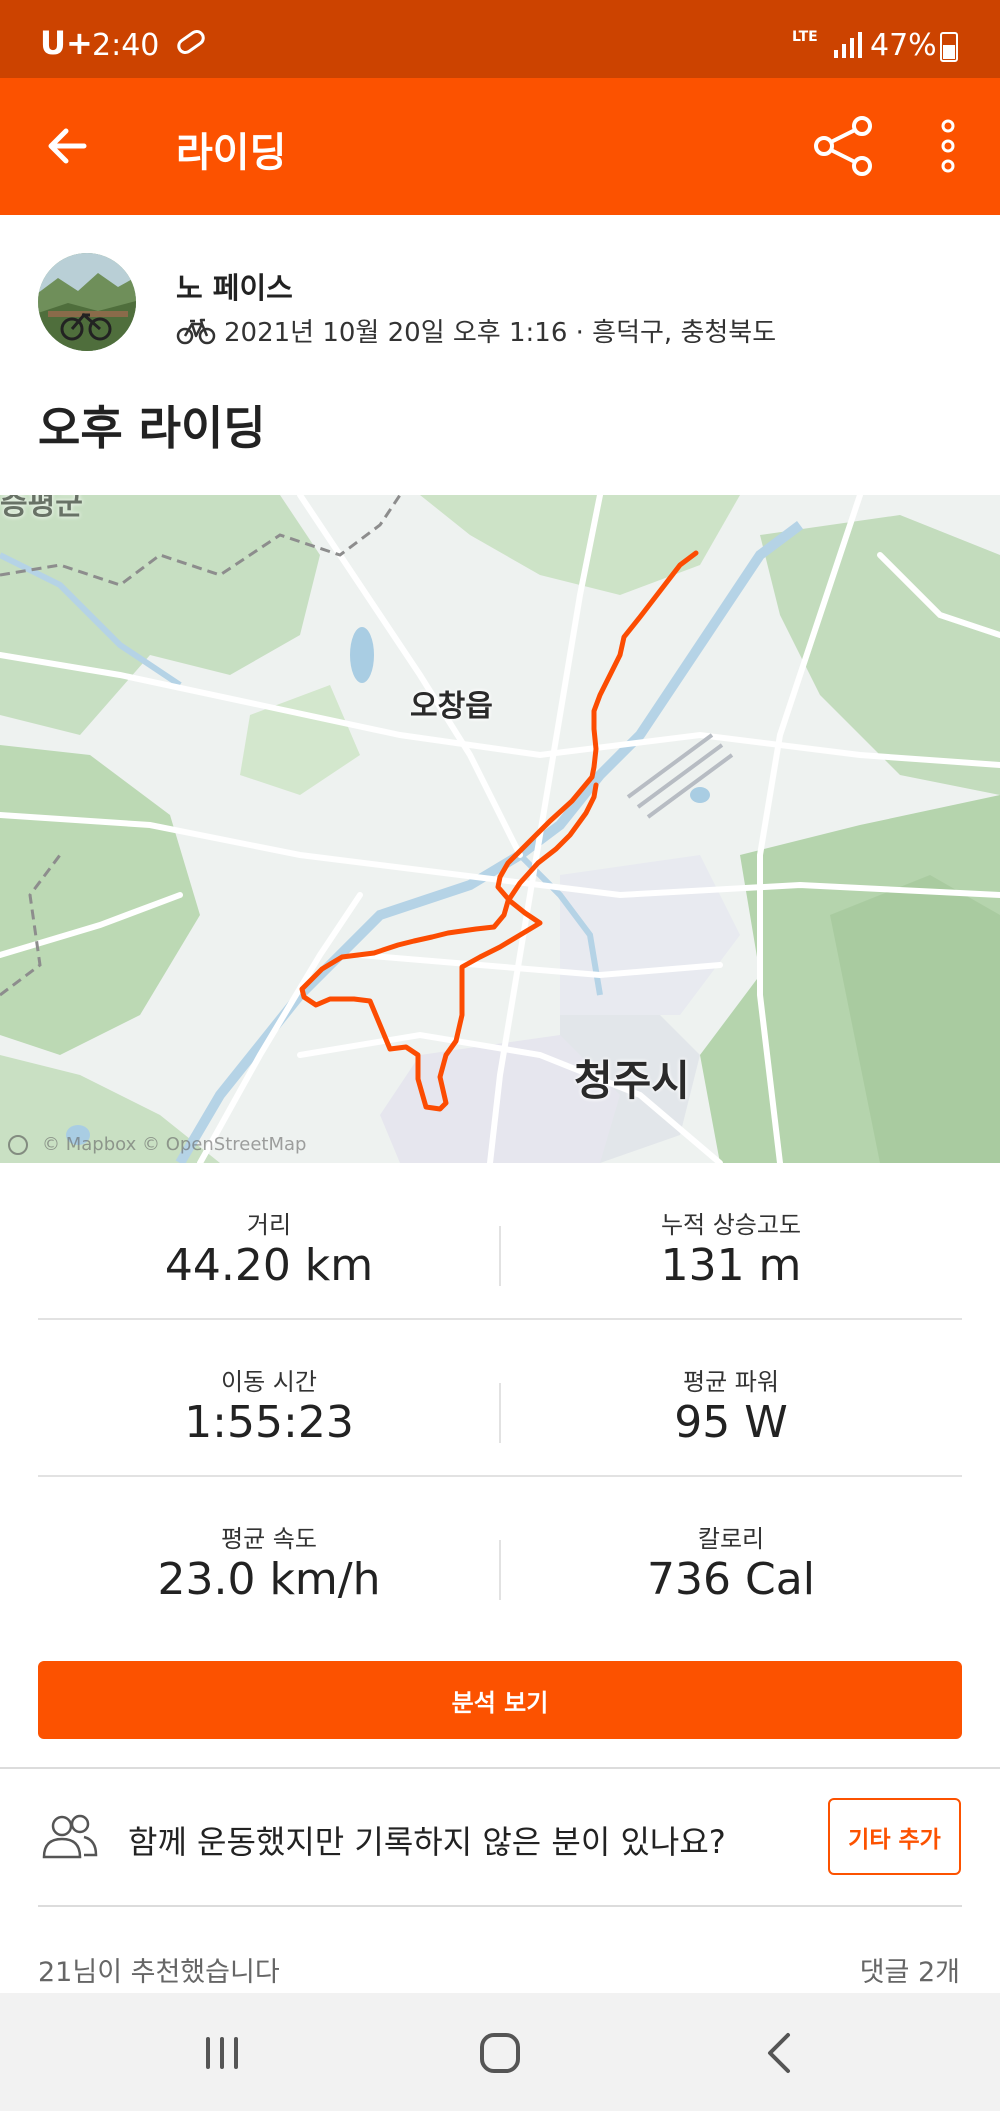 This screenshot has width=1000, height=2111. I want to click on system-nav-bar, so click(500, 2052).